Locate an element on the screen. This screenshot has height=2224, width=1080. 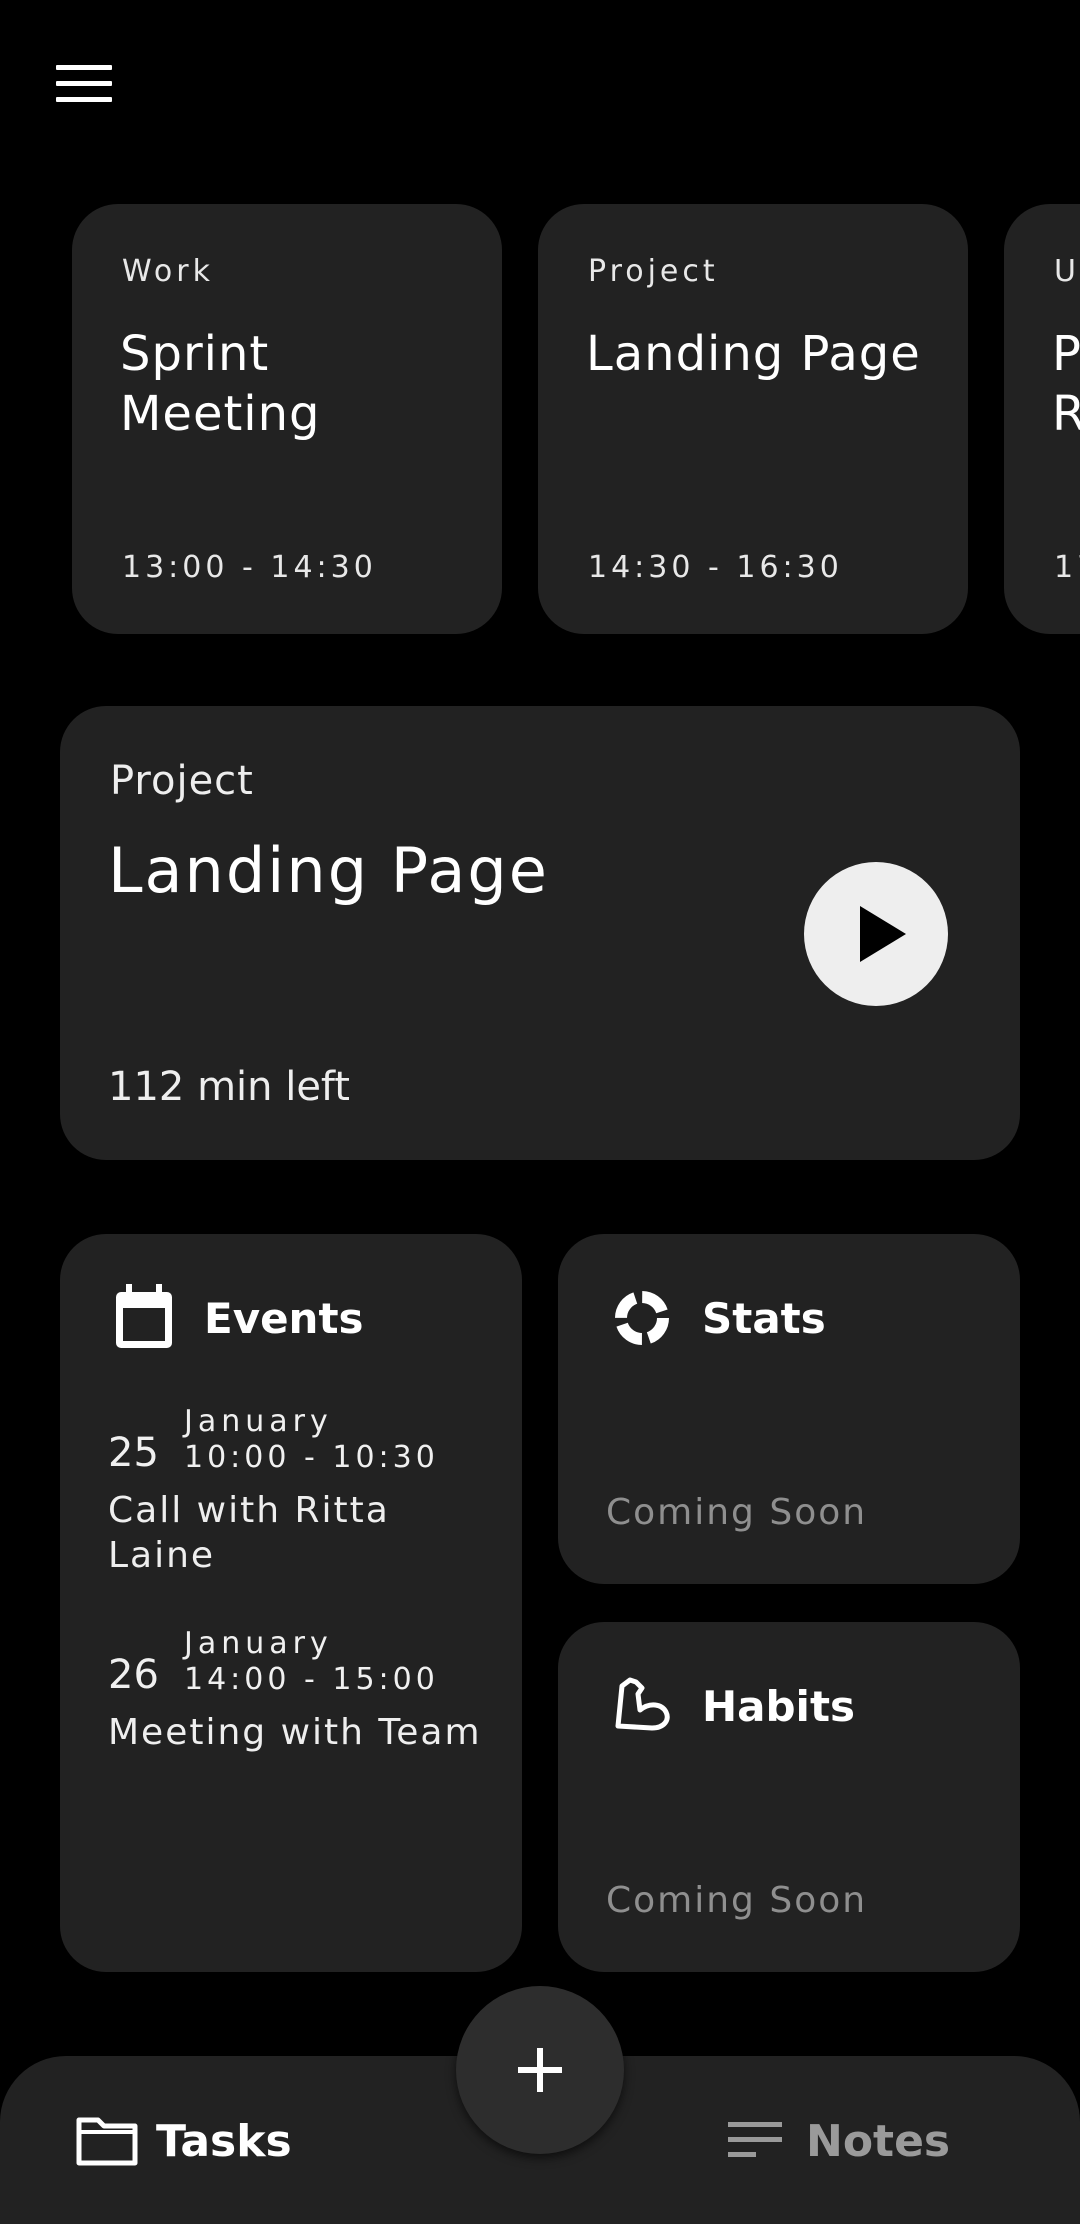
stats-status: Coming Soon is located at coordinates (737, 1512).